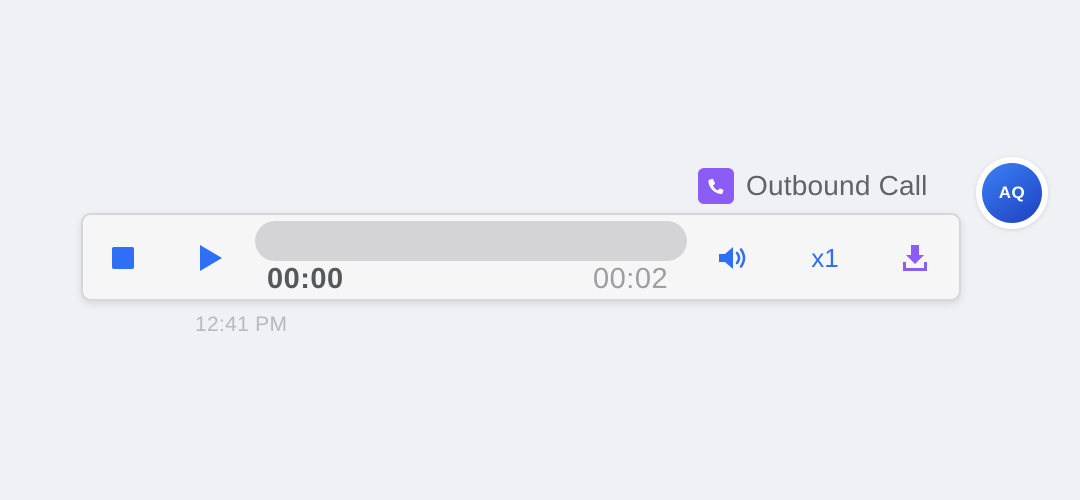 This screenshot has width=1080, height=500. I want to click on message-timestamp: 12:41 PM, so click(241, 324).